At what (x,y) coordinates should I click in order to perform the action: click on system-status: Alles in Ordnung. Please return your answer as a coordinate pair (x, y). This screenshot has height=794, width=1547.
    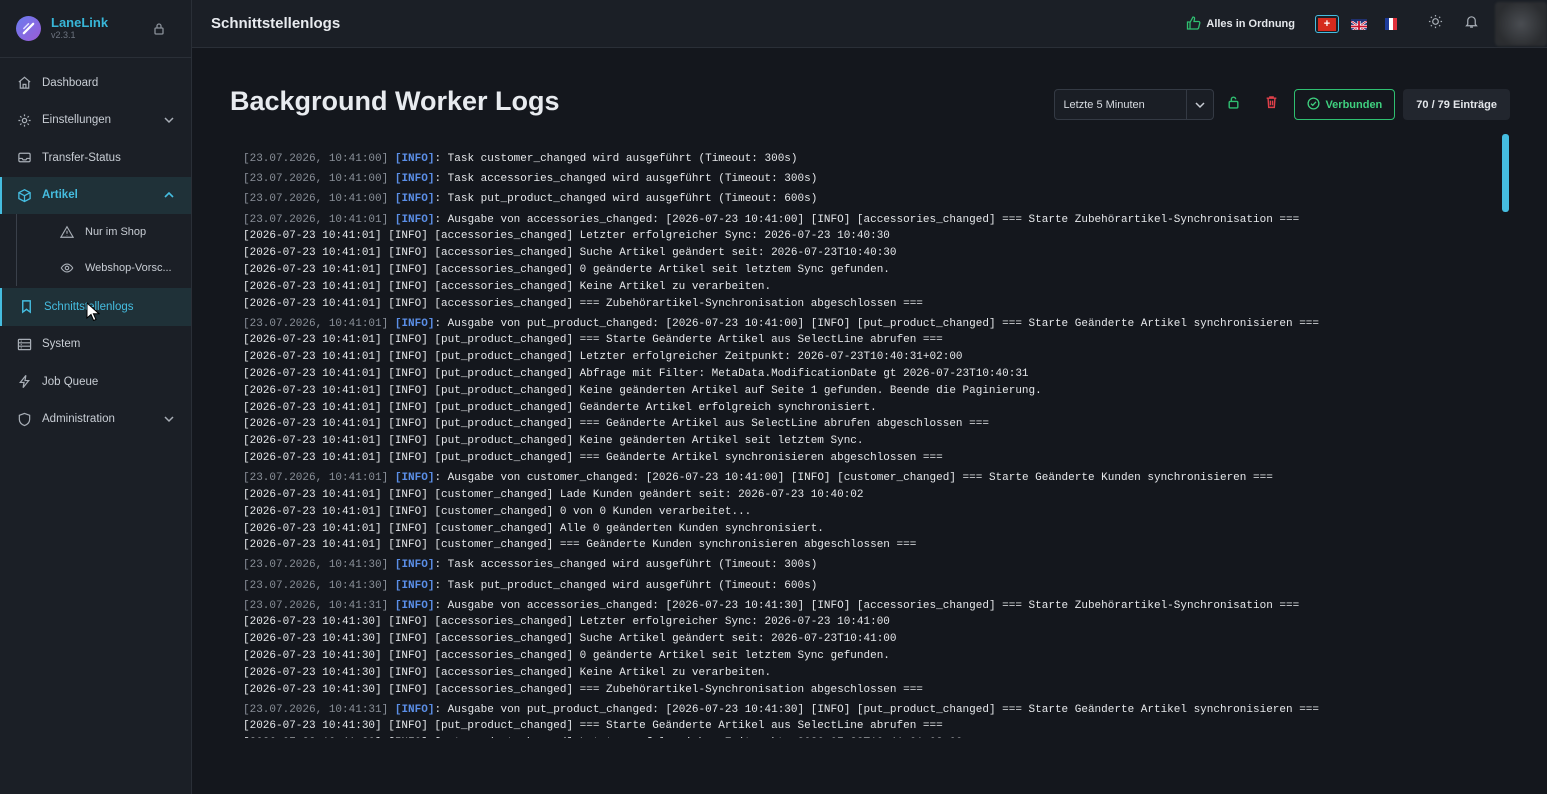
    Looking at the image, I should click on (1240, 24).